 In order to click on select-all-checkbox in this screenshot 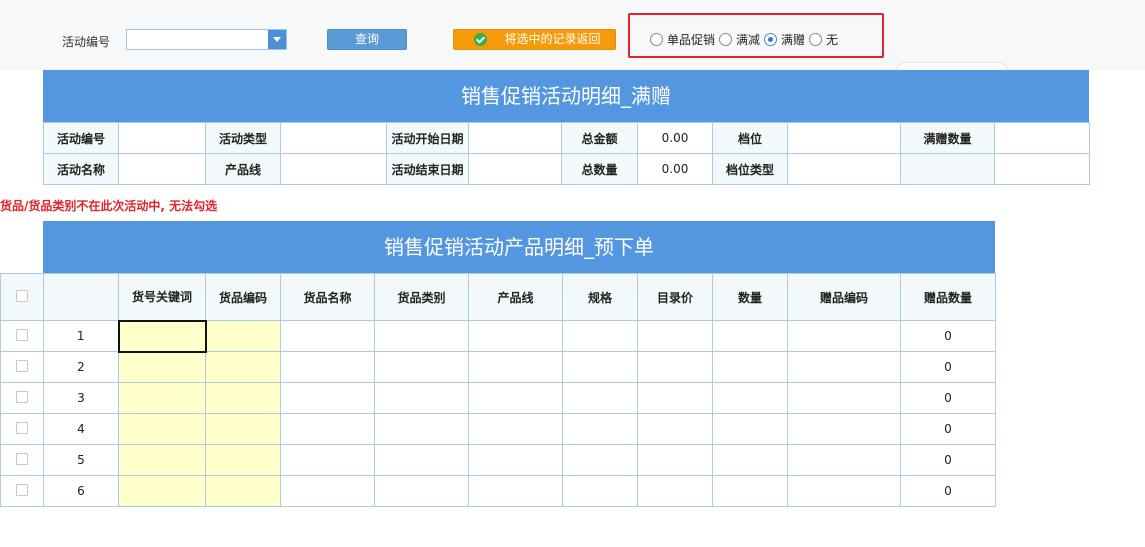, I will do `click(22, 295)`.